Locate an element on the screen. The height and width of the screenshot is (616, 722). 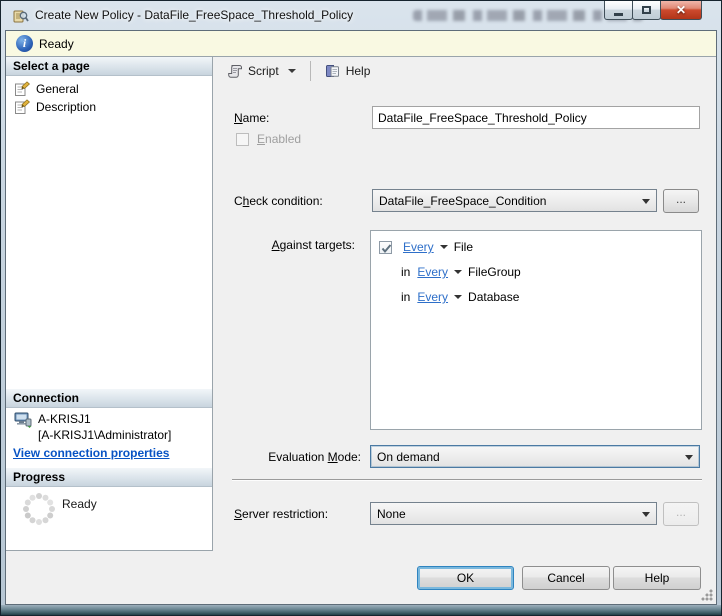
connection-header: Connection is located at coordinates (109, 398).